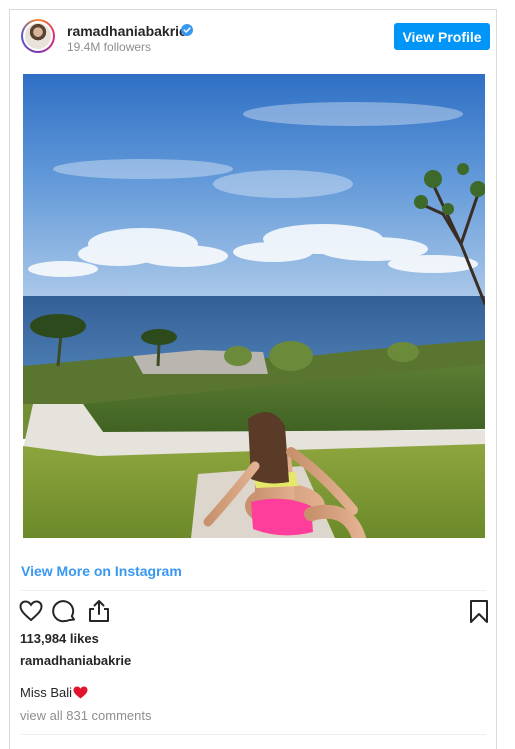  I want to click on view-profile-button: View Profile, so click(442, 36).